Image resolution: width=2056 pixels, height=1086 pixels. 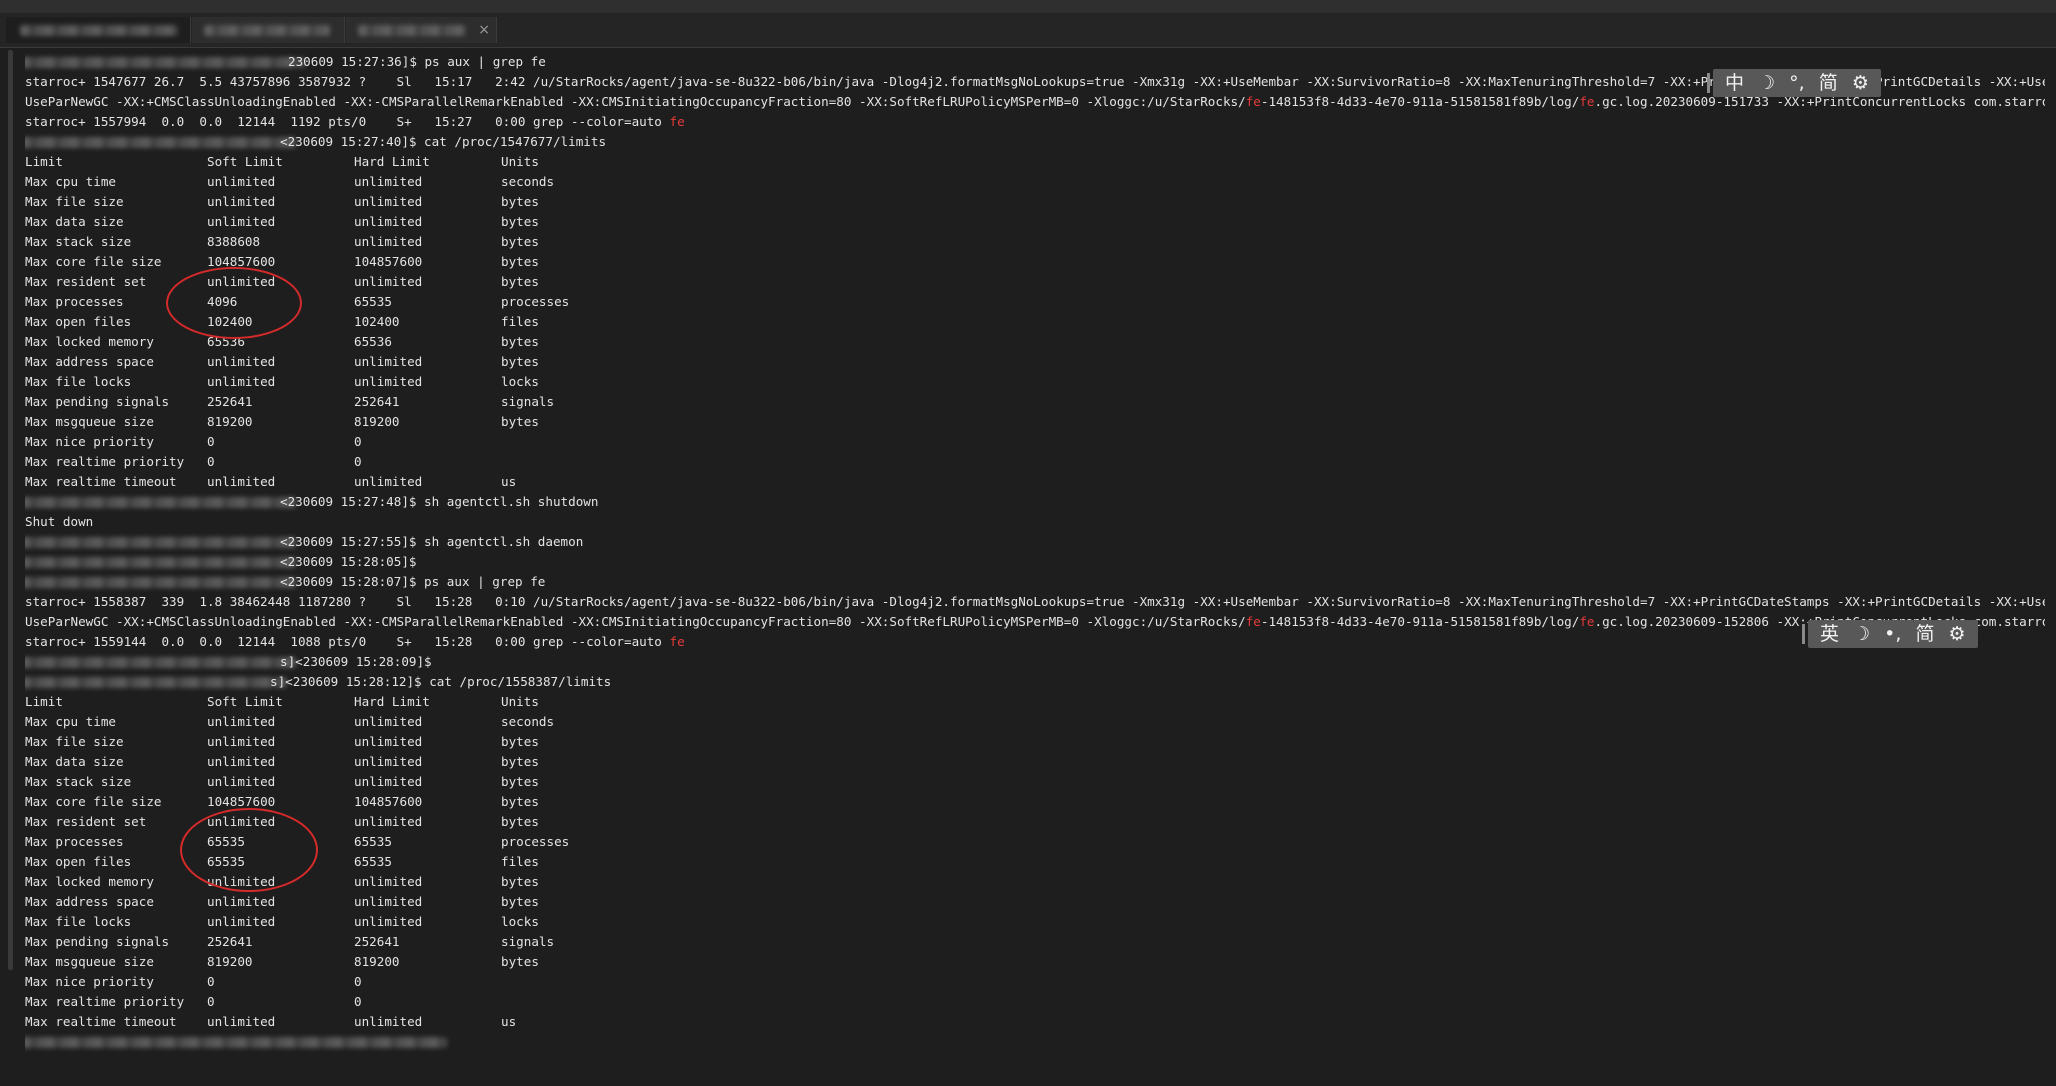 I want to click on punctuation-icon: •,, so click(x=1892, y=634).